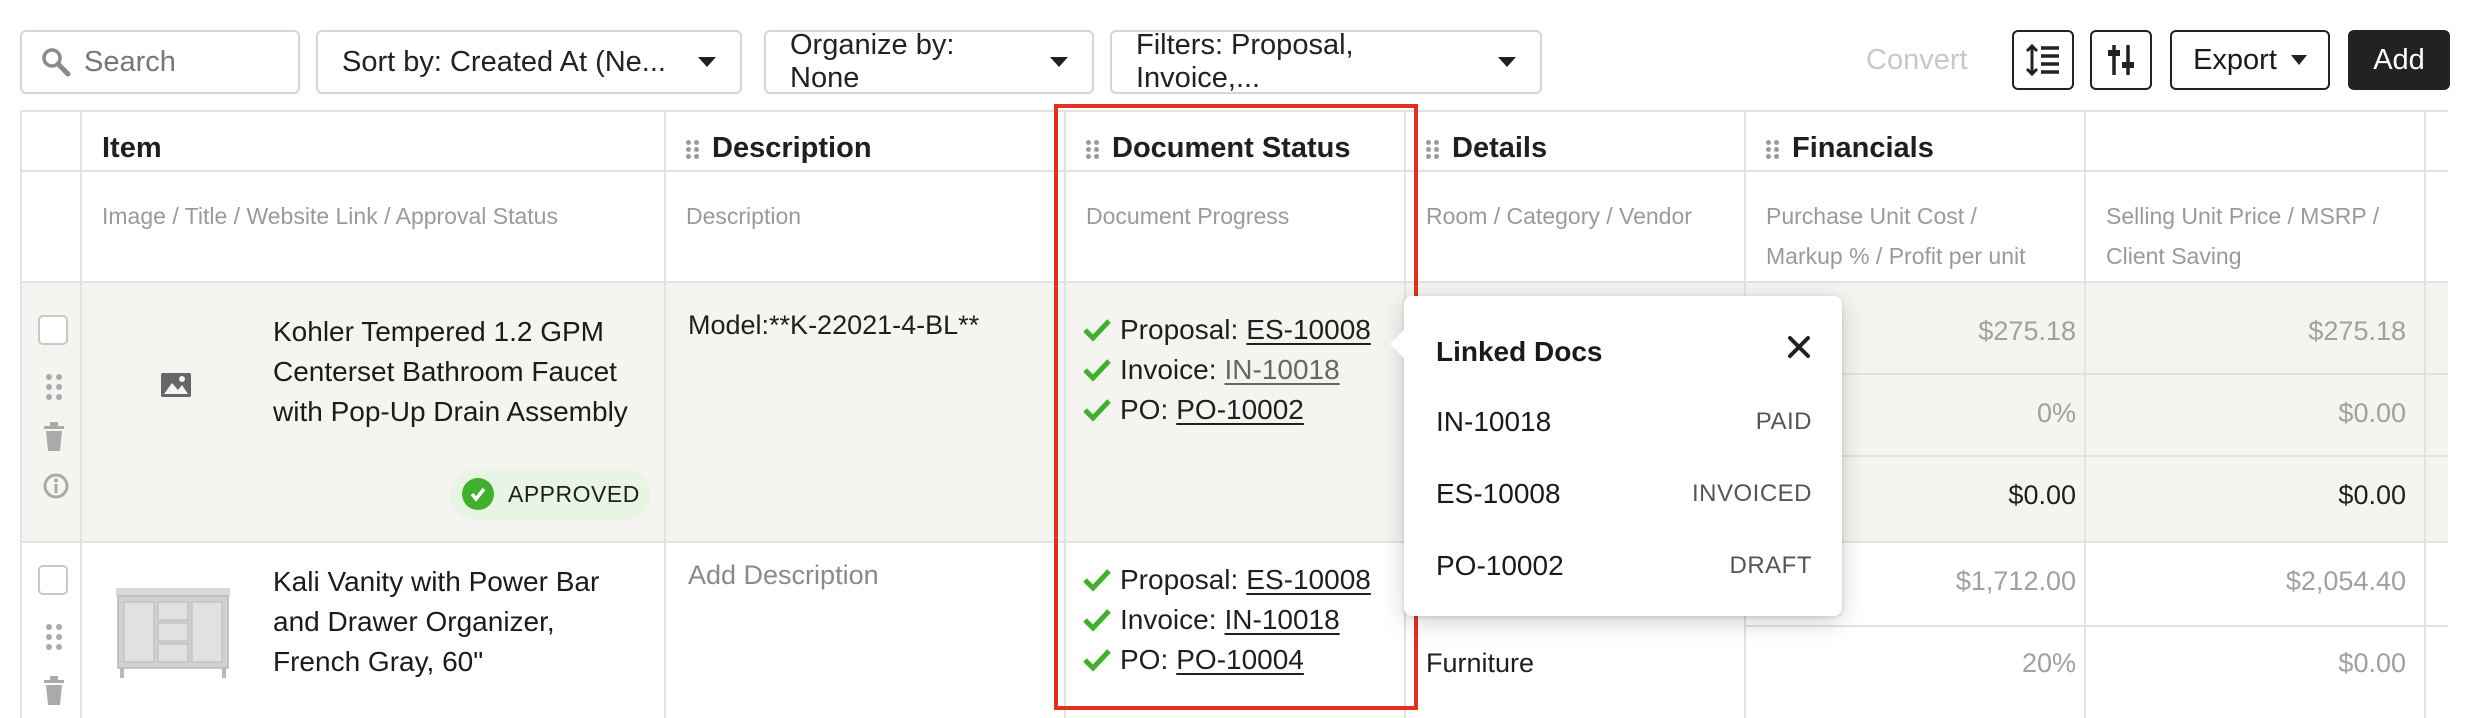  Describe the element at coordinates (744, 216) in the screenshot. I see `column-subtitle: Description` at that location.